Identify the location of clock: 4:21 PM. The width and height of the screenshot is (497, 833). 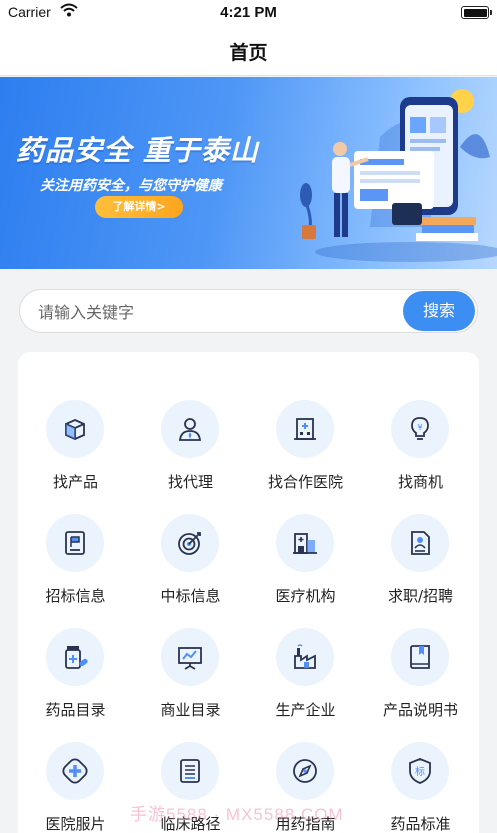
(248, 12).